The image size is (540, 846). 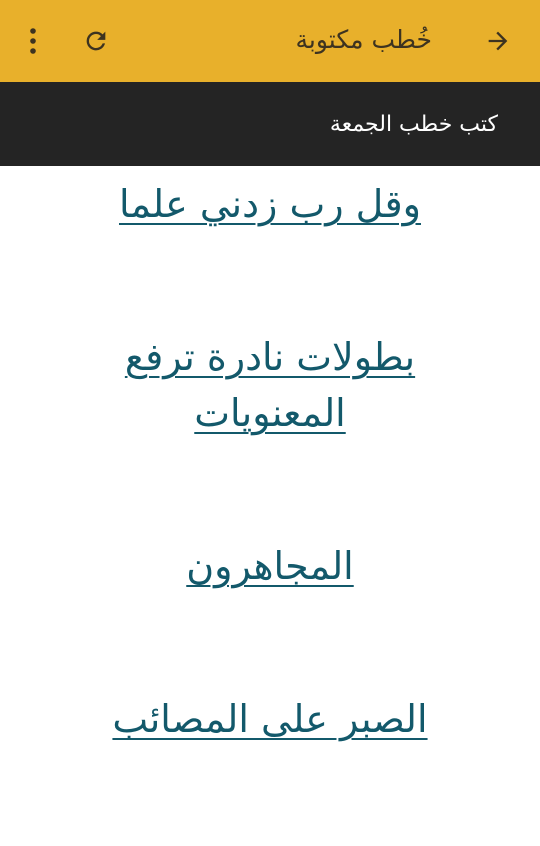 I want to click on more-options-button, so click(x=33, y=41).